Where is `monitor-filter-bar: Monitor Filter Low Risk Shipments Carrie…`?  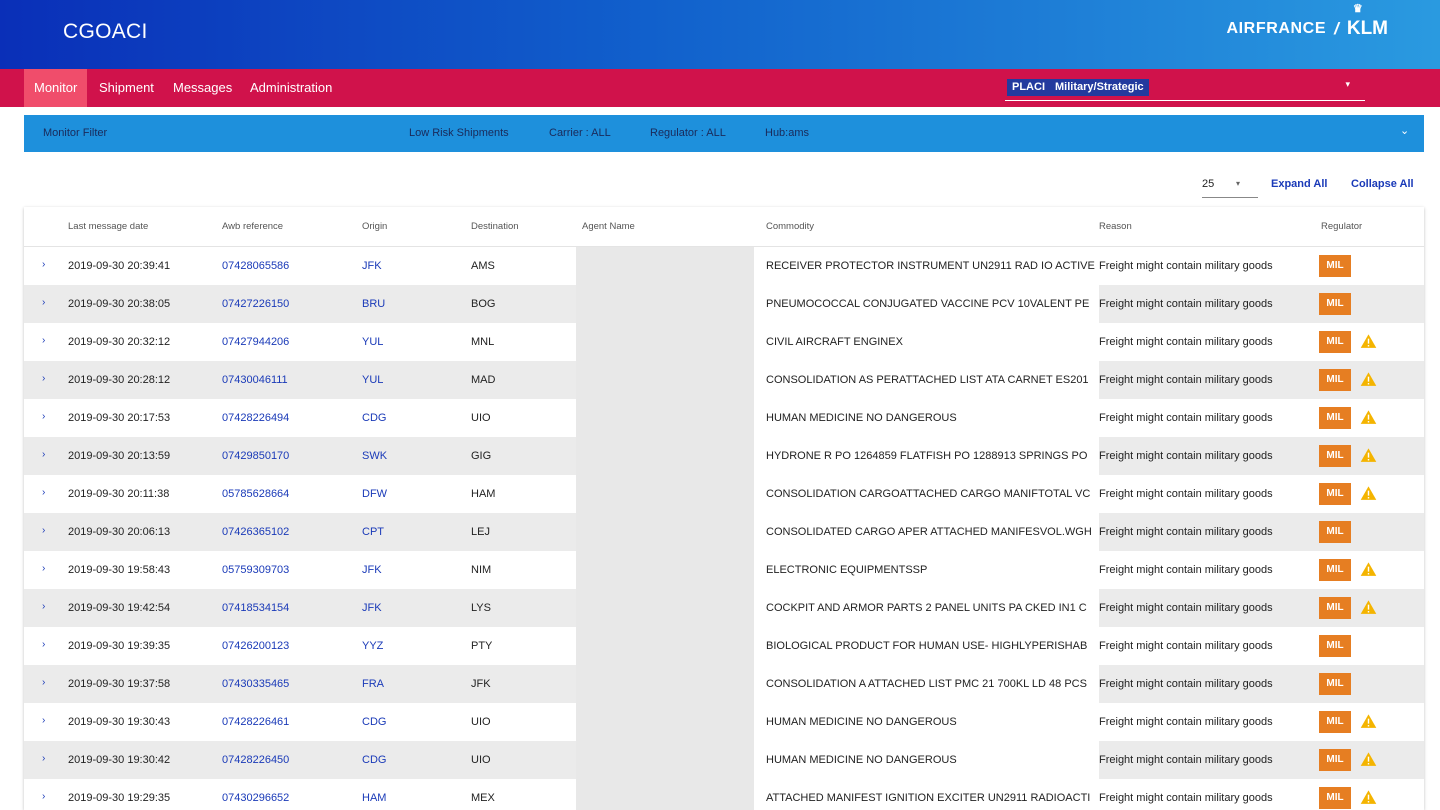
monitor-filter-bar: Monitor Filter Low Risk Shipments Carrie… is located at coordinates (724, 133).